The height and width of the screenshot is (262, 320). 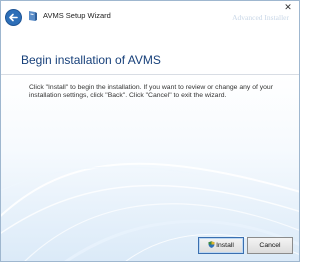 What do you see at coordinates (77, 15) in the screenshot?
I see `window-title: AVMS Setup Wizard` at bounding box center [77, 15].